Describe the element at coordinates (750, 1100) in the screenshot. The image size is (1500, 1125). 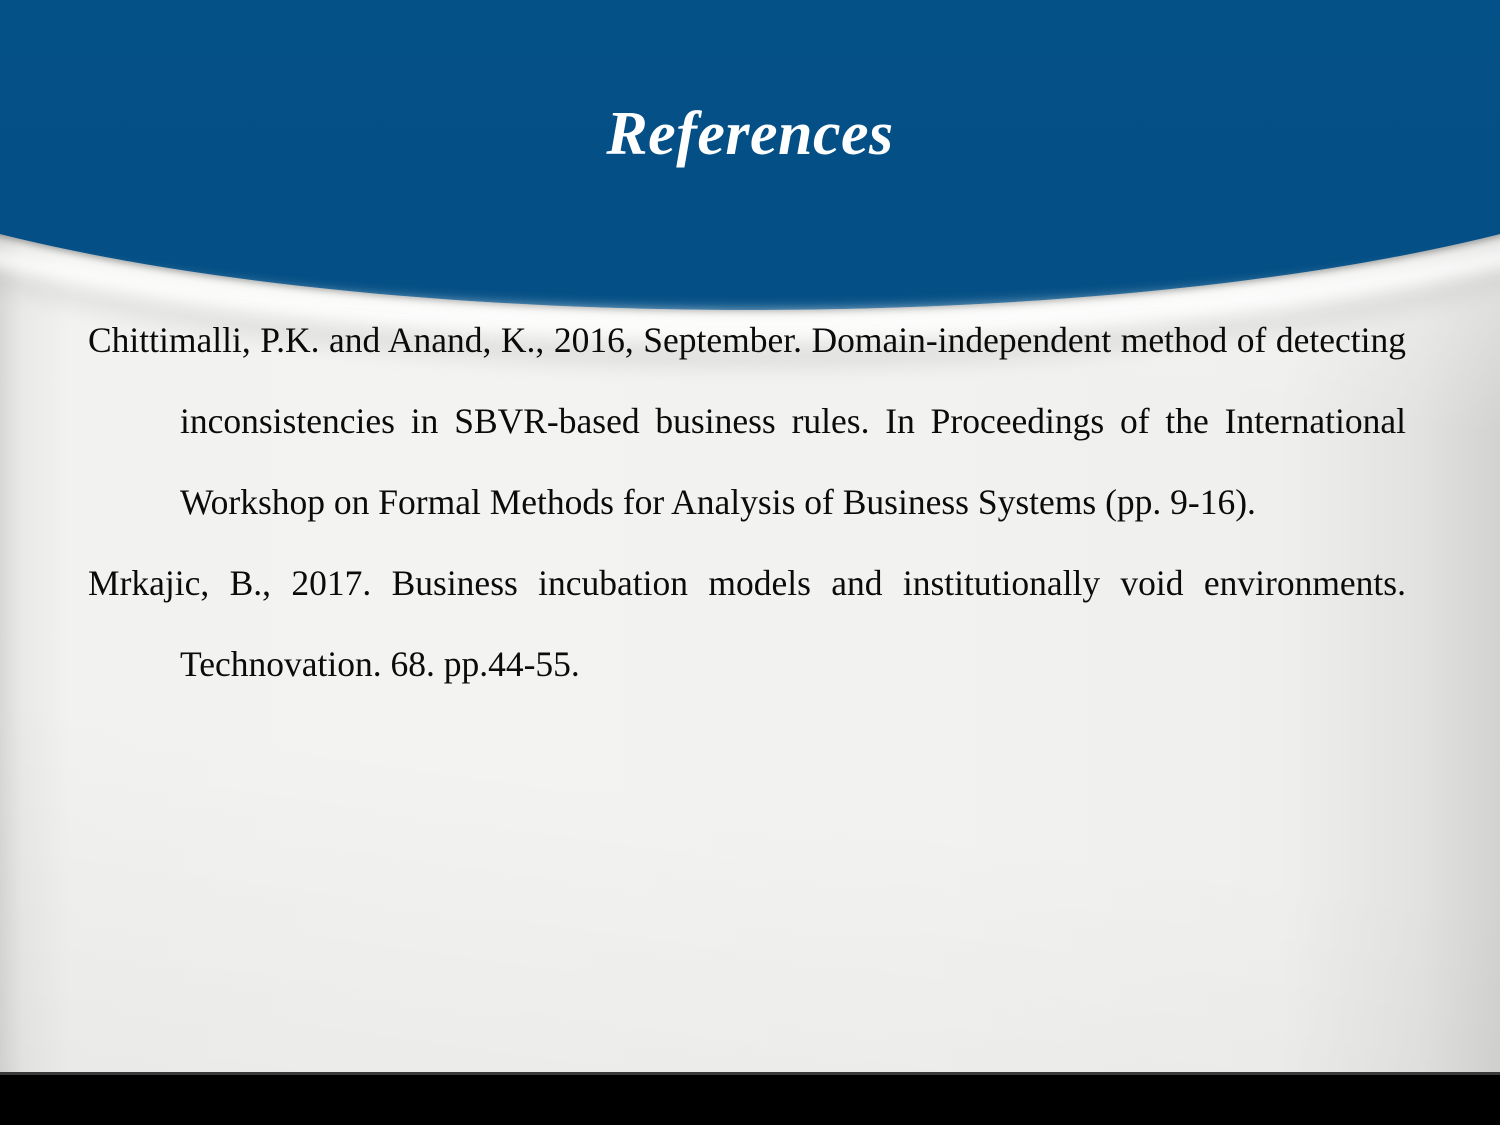
I see `footer-bar: fppt.com` at that location.